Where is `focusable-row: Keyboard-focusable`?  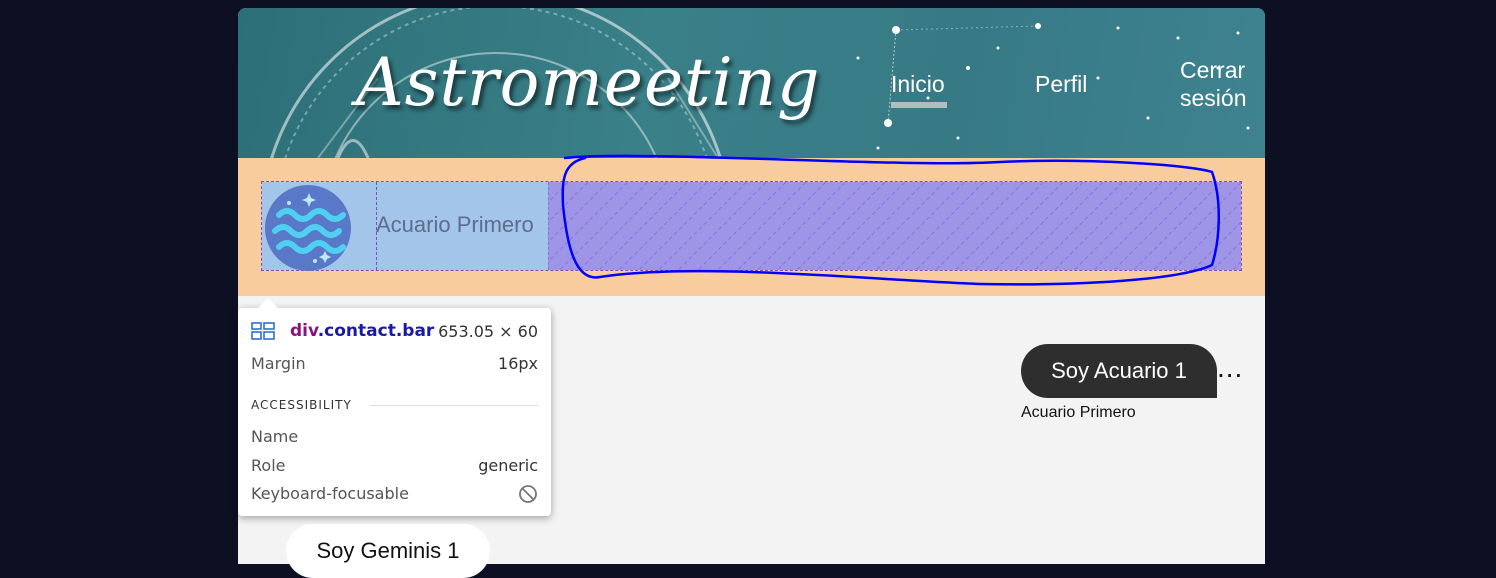
focusable-row: Keyboard-focusable is located at coordinates (394, 493).